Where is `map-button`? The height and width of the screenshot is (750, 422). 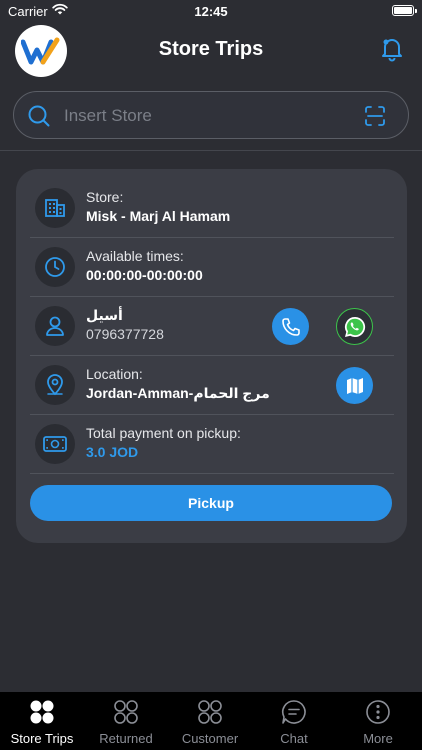
map-button is located at coordinates (354, 385).